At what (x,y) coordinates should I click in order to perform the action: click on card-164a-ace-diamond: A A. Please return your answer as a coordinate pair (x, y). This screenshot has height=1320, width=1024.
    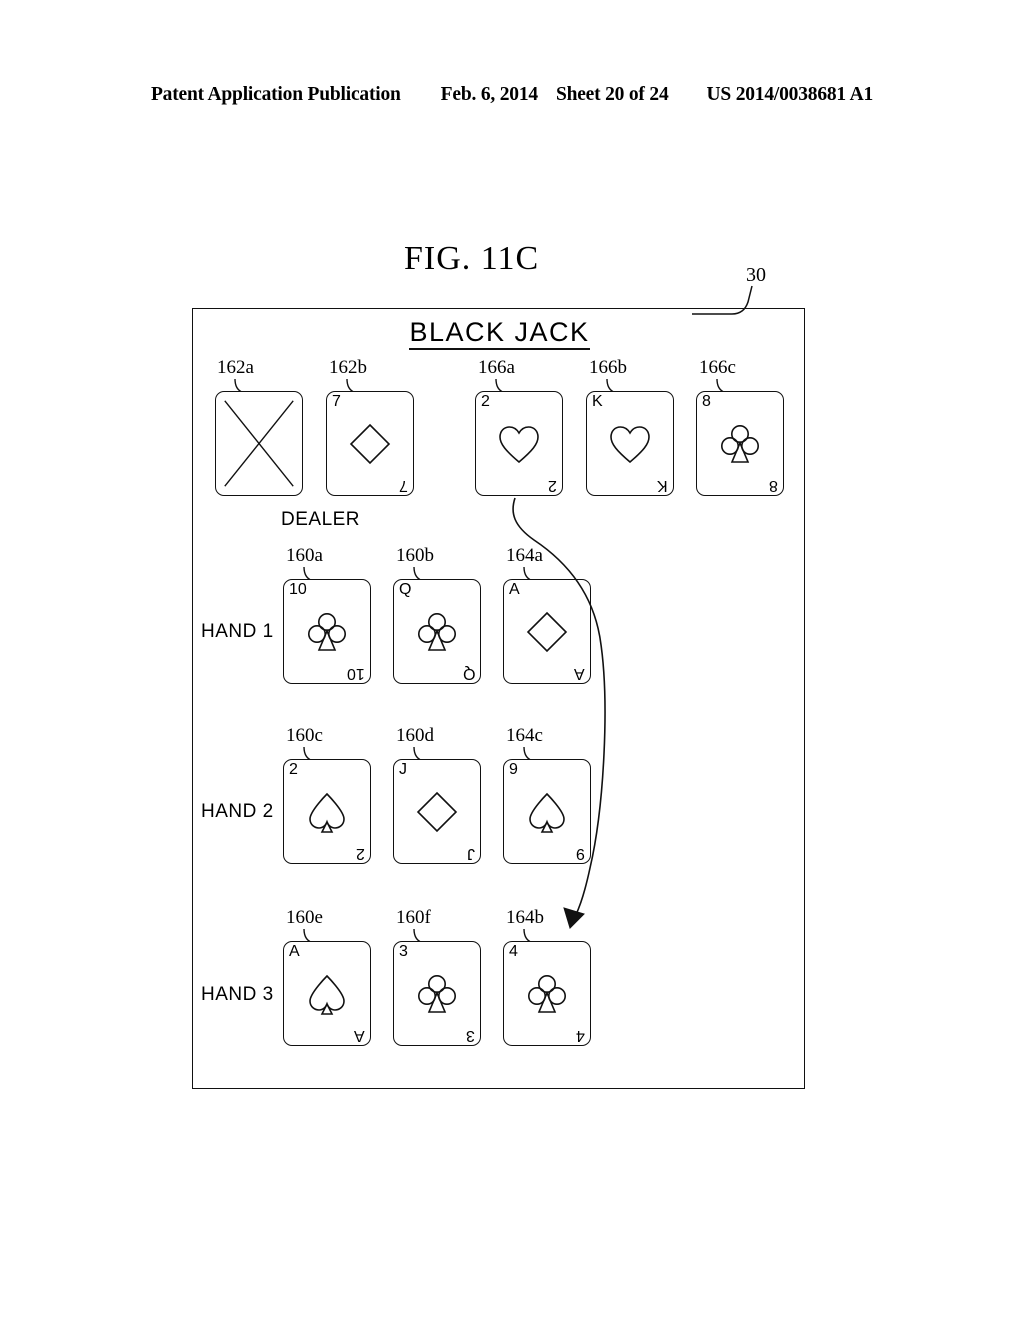
    Looking at the image, I should click on (547, 631).